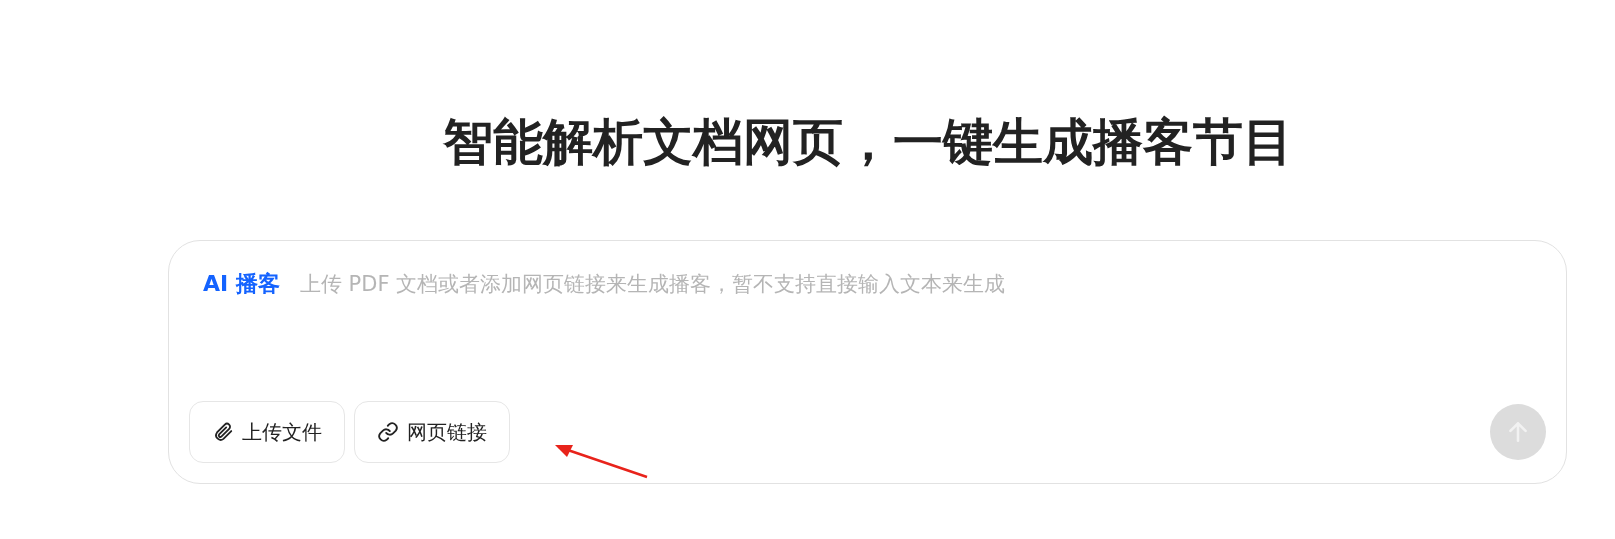  What do you see at coordinates (867, 142) in the screenshot?
I see `page-heading: 智能解析文档网页，一键生成播客节目` at bounding box center [867, 142].